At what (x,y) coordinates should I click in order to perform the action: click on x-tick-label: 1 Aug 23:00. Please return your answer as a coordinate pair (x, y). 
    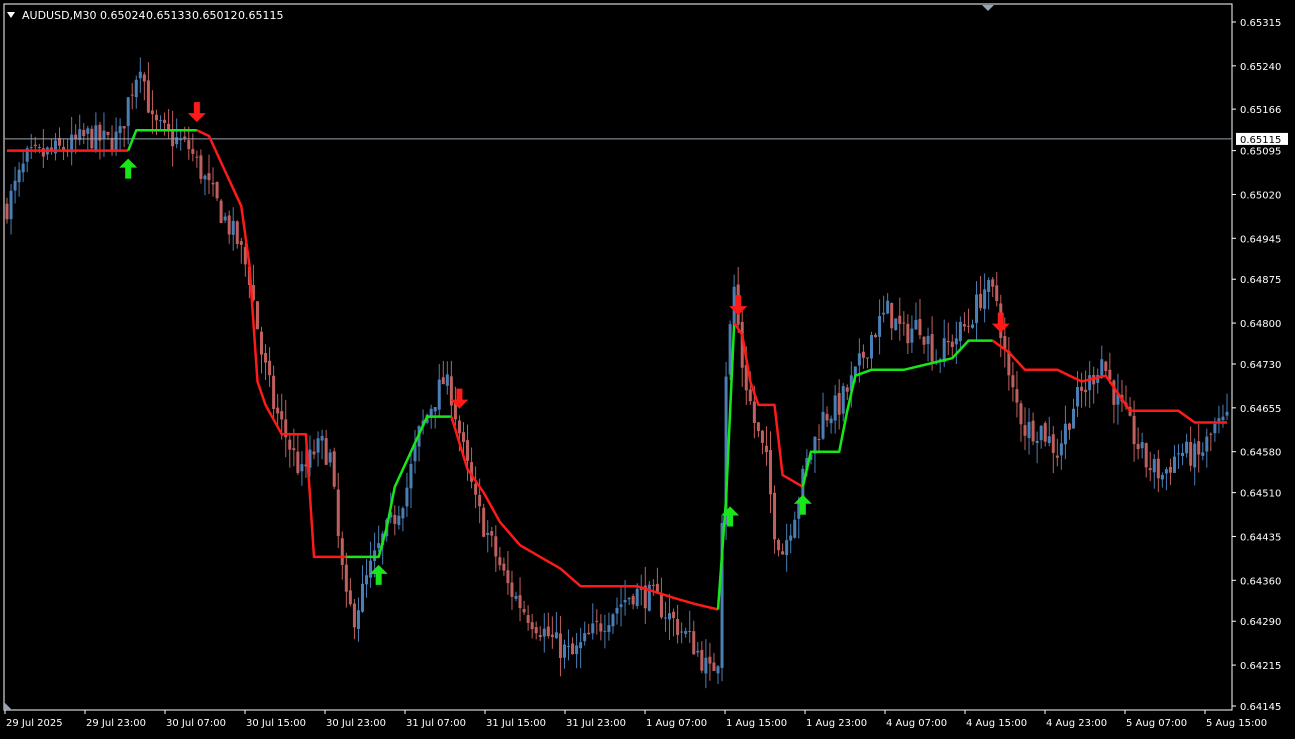
    Looking at the image, I should click on (836, 723).